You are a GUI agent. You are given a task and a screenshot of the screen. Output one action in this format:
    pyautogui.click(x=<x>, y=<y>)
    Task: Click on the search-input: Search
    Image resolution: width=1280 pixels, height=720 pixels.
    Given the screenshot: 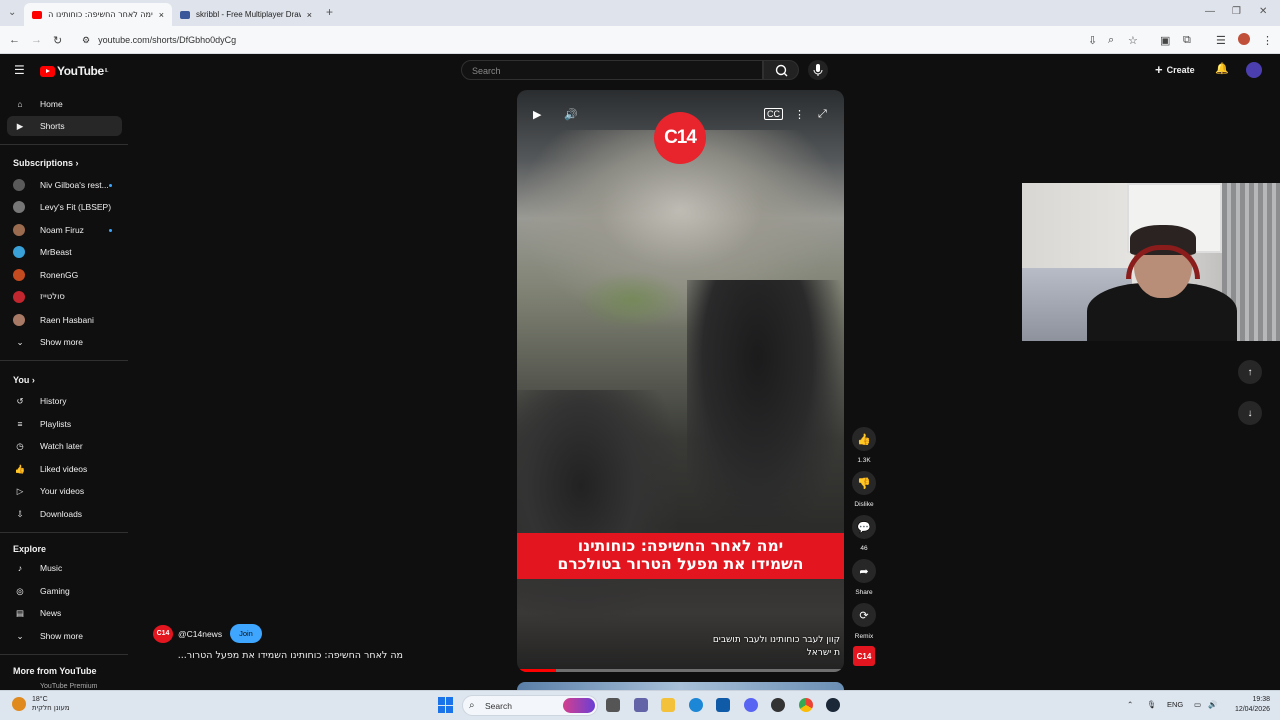 What is the action you would take?
    pyautogui.click(x=612, y=70)
    